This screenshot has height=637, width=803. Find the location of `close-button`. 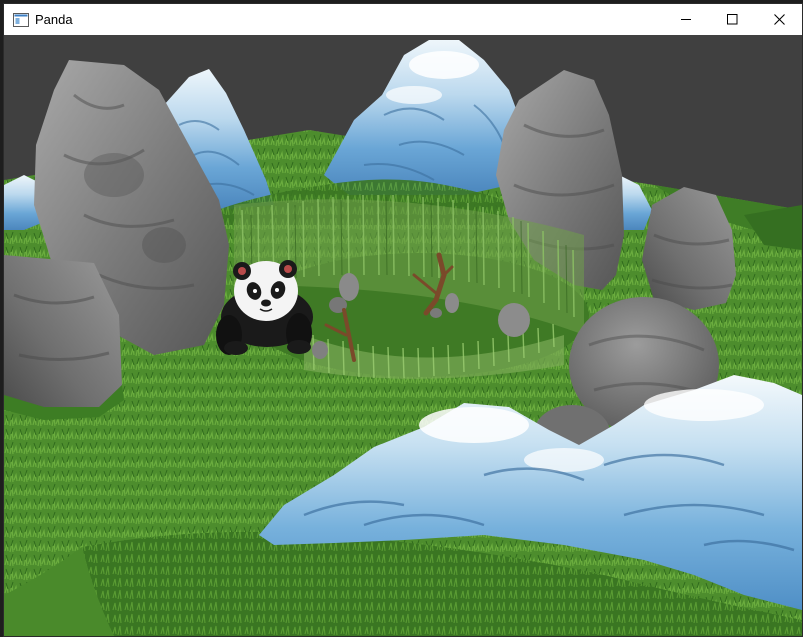

close-button is located at coordinates (779, 19).